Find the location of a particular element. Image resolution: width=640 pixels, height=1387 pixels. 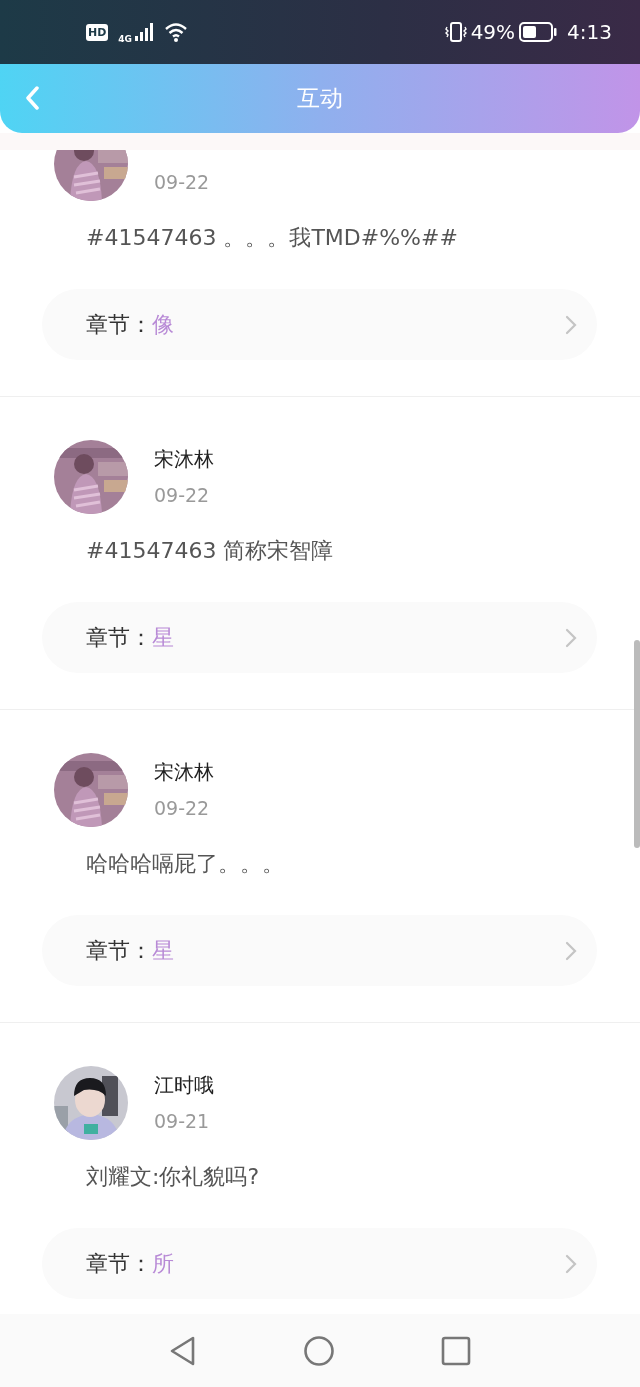

comment-text: #41547463 。。。我TMD#%%## is located at coordinates (272, 238).